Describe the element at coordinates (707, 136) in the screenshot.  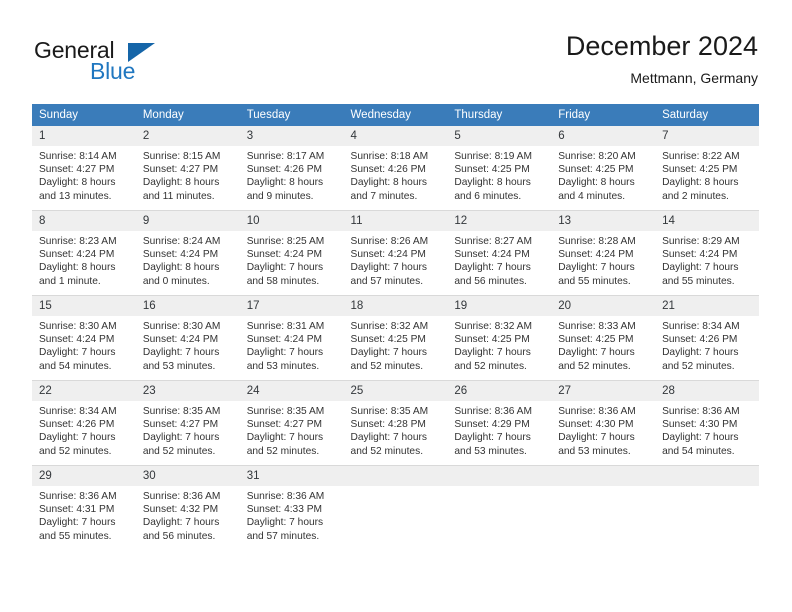
I see `day-number: 7` at that location.